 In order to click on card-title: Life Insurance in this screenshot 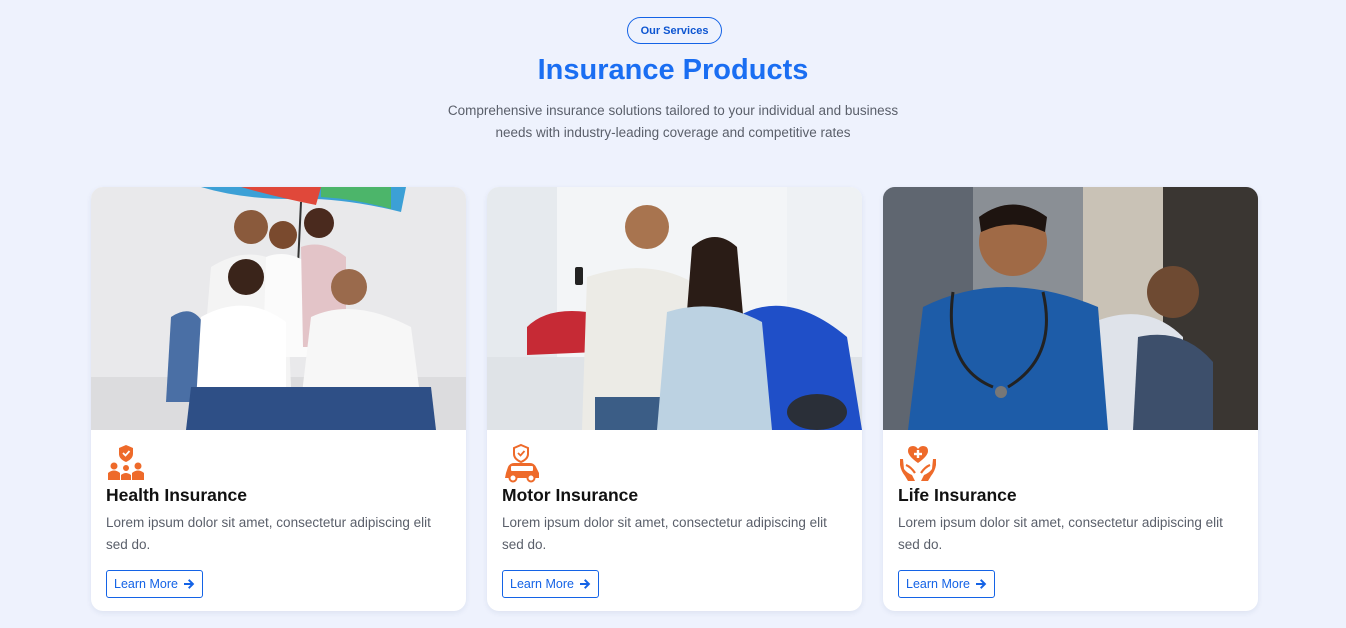, I will do `click(957, 495)`.